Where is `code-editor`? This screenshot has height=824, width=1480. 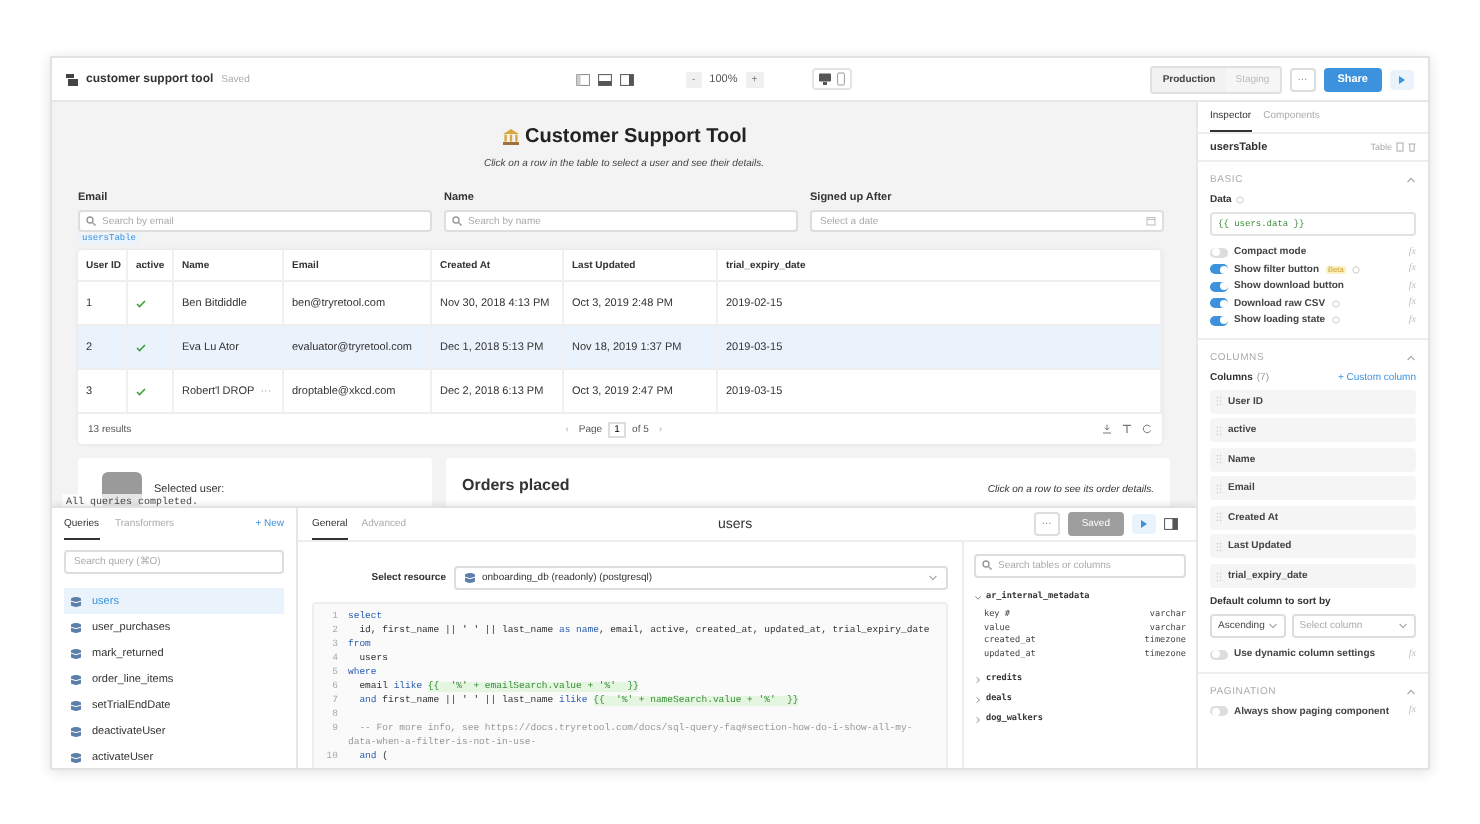
code-editor is located at coordinates (630, 685).